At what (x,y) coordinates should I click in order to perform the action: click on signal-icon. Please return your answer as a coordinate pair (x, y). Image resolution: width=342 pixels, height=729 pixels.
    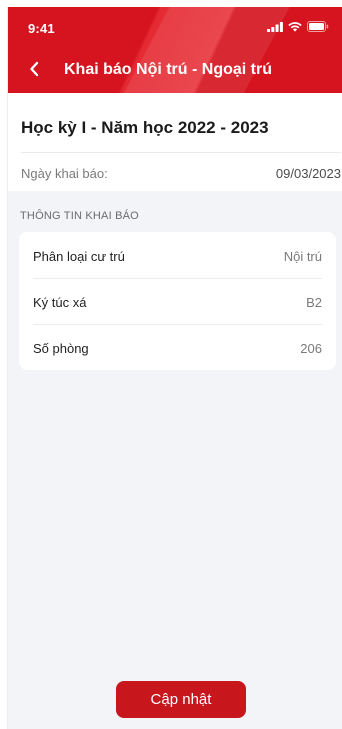
    Looking at the image, I should click on (275, 26).